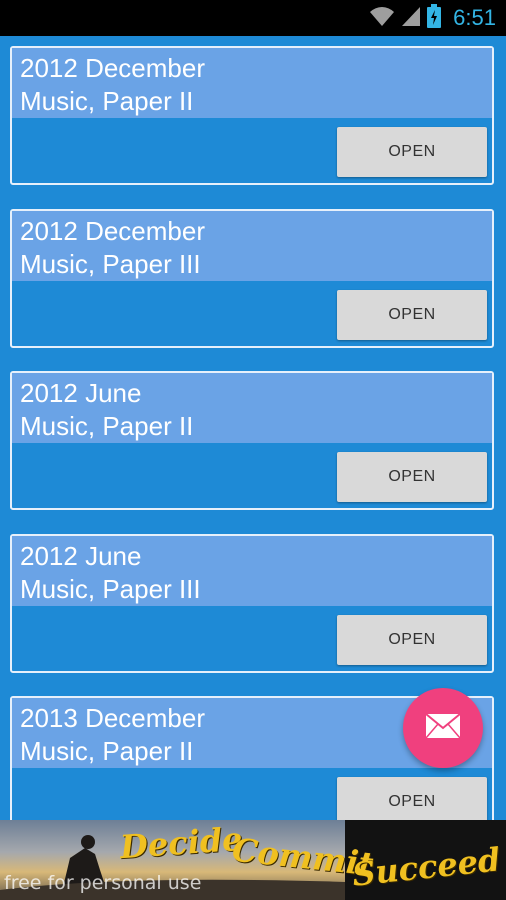  Describe the element at coordinates (382, 18) in the screenshot. I see `wifi-icon` at that location.